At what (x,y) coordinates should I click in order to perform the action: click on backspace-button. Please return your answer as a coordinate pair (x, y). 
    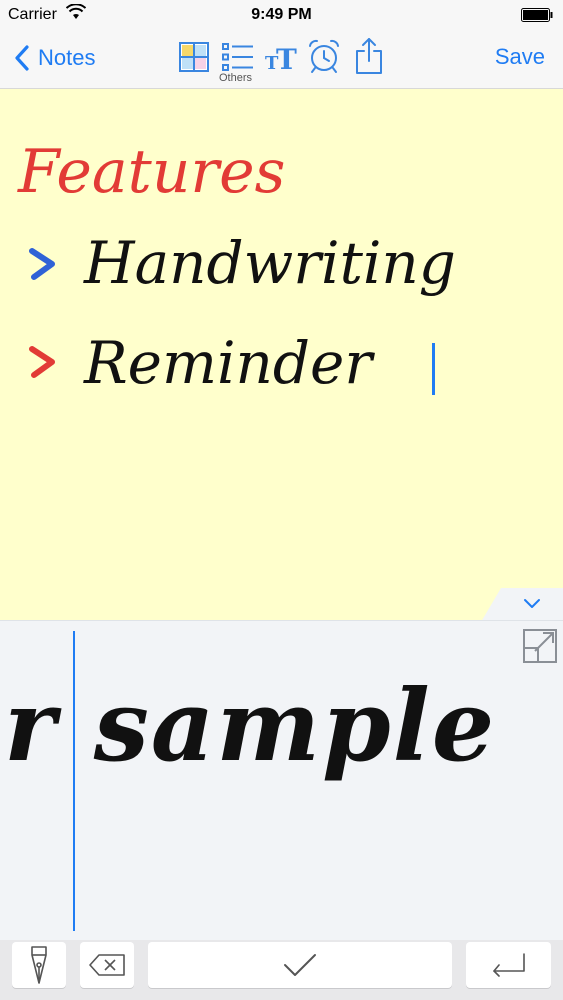
    Looking at the image, I should click on (107, 965).